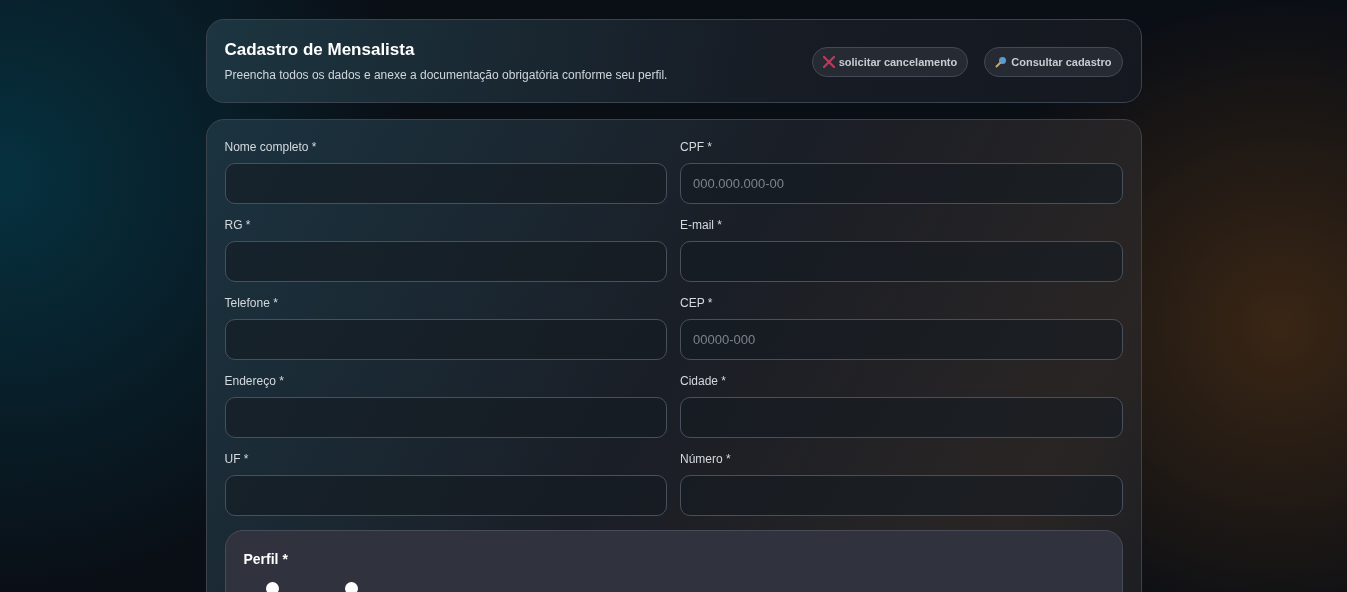 This screenshot has width=1347, height=592. I want to click on input-field: 00000-000, so click(901, 340).